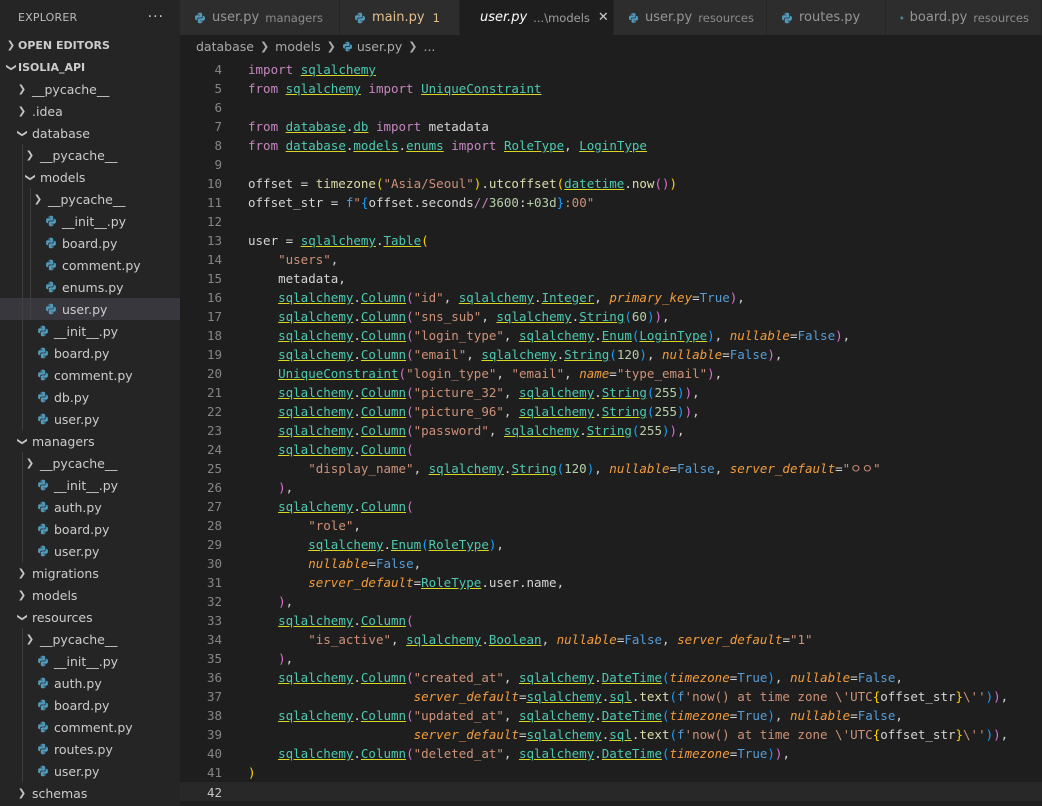  What do you see at coordinates (90, 793) in the screenshot?
I see `tree-folder: ❯ schemas` at bounding box center [90, 793].